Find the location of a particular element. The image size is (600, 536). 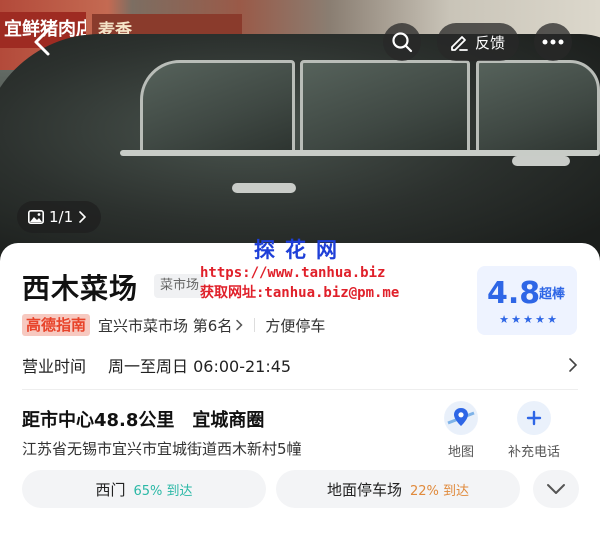

chevron-down-icon is located at coordinates (556, 489).